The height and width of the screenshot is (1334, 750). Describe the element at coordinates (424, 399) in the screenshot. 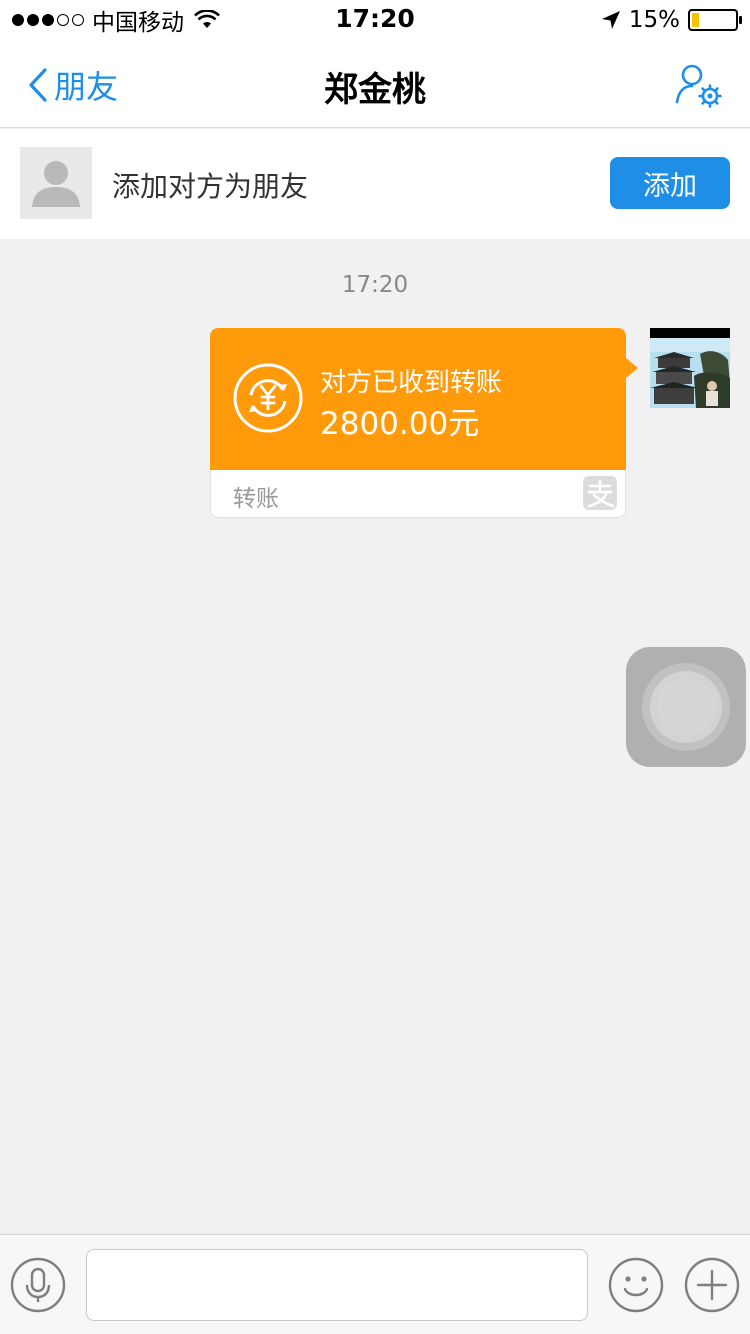

I see `transfer-card-header: 对方已收到转账 2800.00元` at that location.